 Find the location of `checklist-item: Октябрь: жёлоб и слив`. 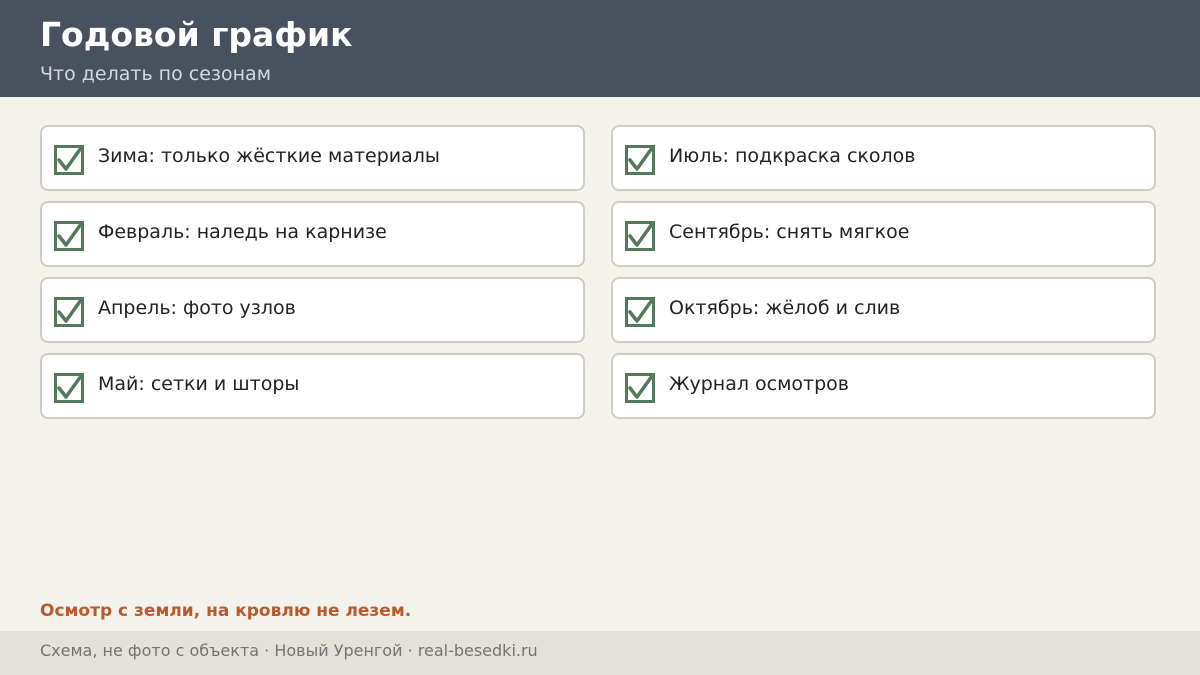

checklist-item: Октябрь: жёлоб и слив is located at coordinates (883, 310).